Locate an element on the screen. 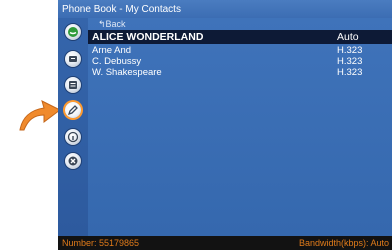  contact-name: ALICE WONDERLAND is located at coordinates (148, 37).